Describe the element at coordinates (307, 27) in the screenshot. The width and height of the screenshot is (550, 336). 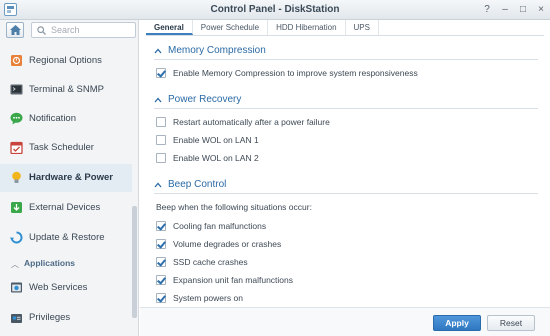
I see `tab-hdd-hibernation: HDD Hibernation` at that location.